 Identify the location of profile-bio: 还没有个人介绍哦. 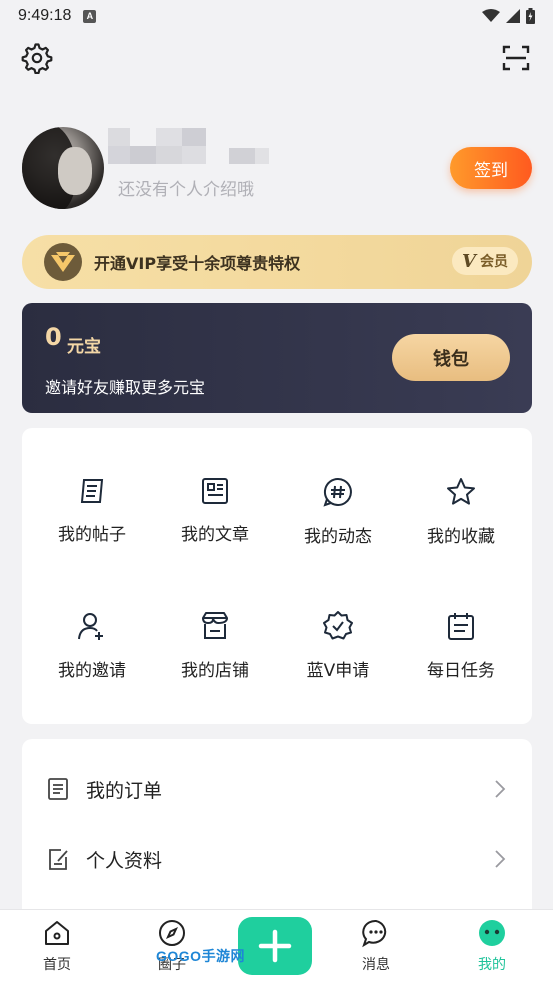
(186, 190).